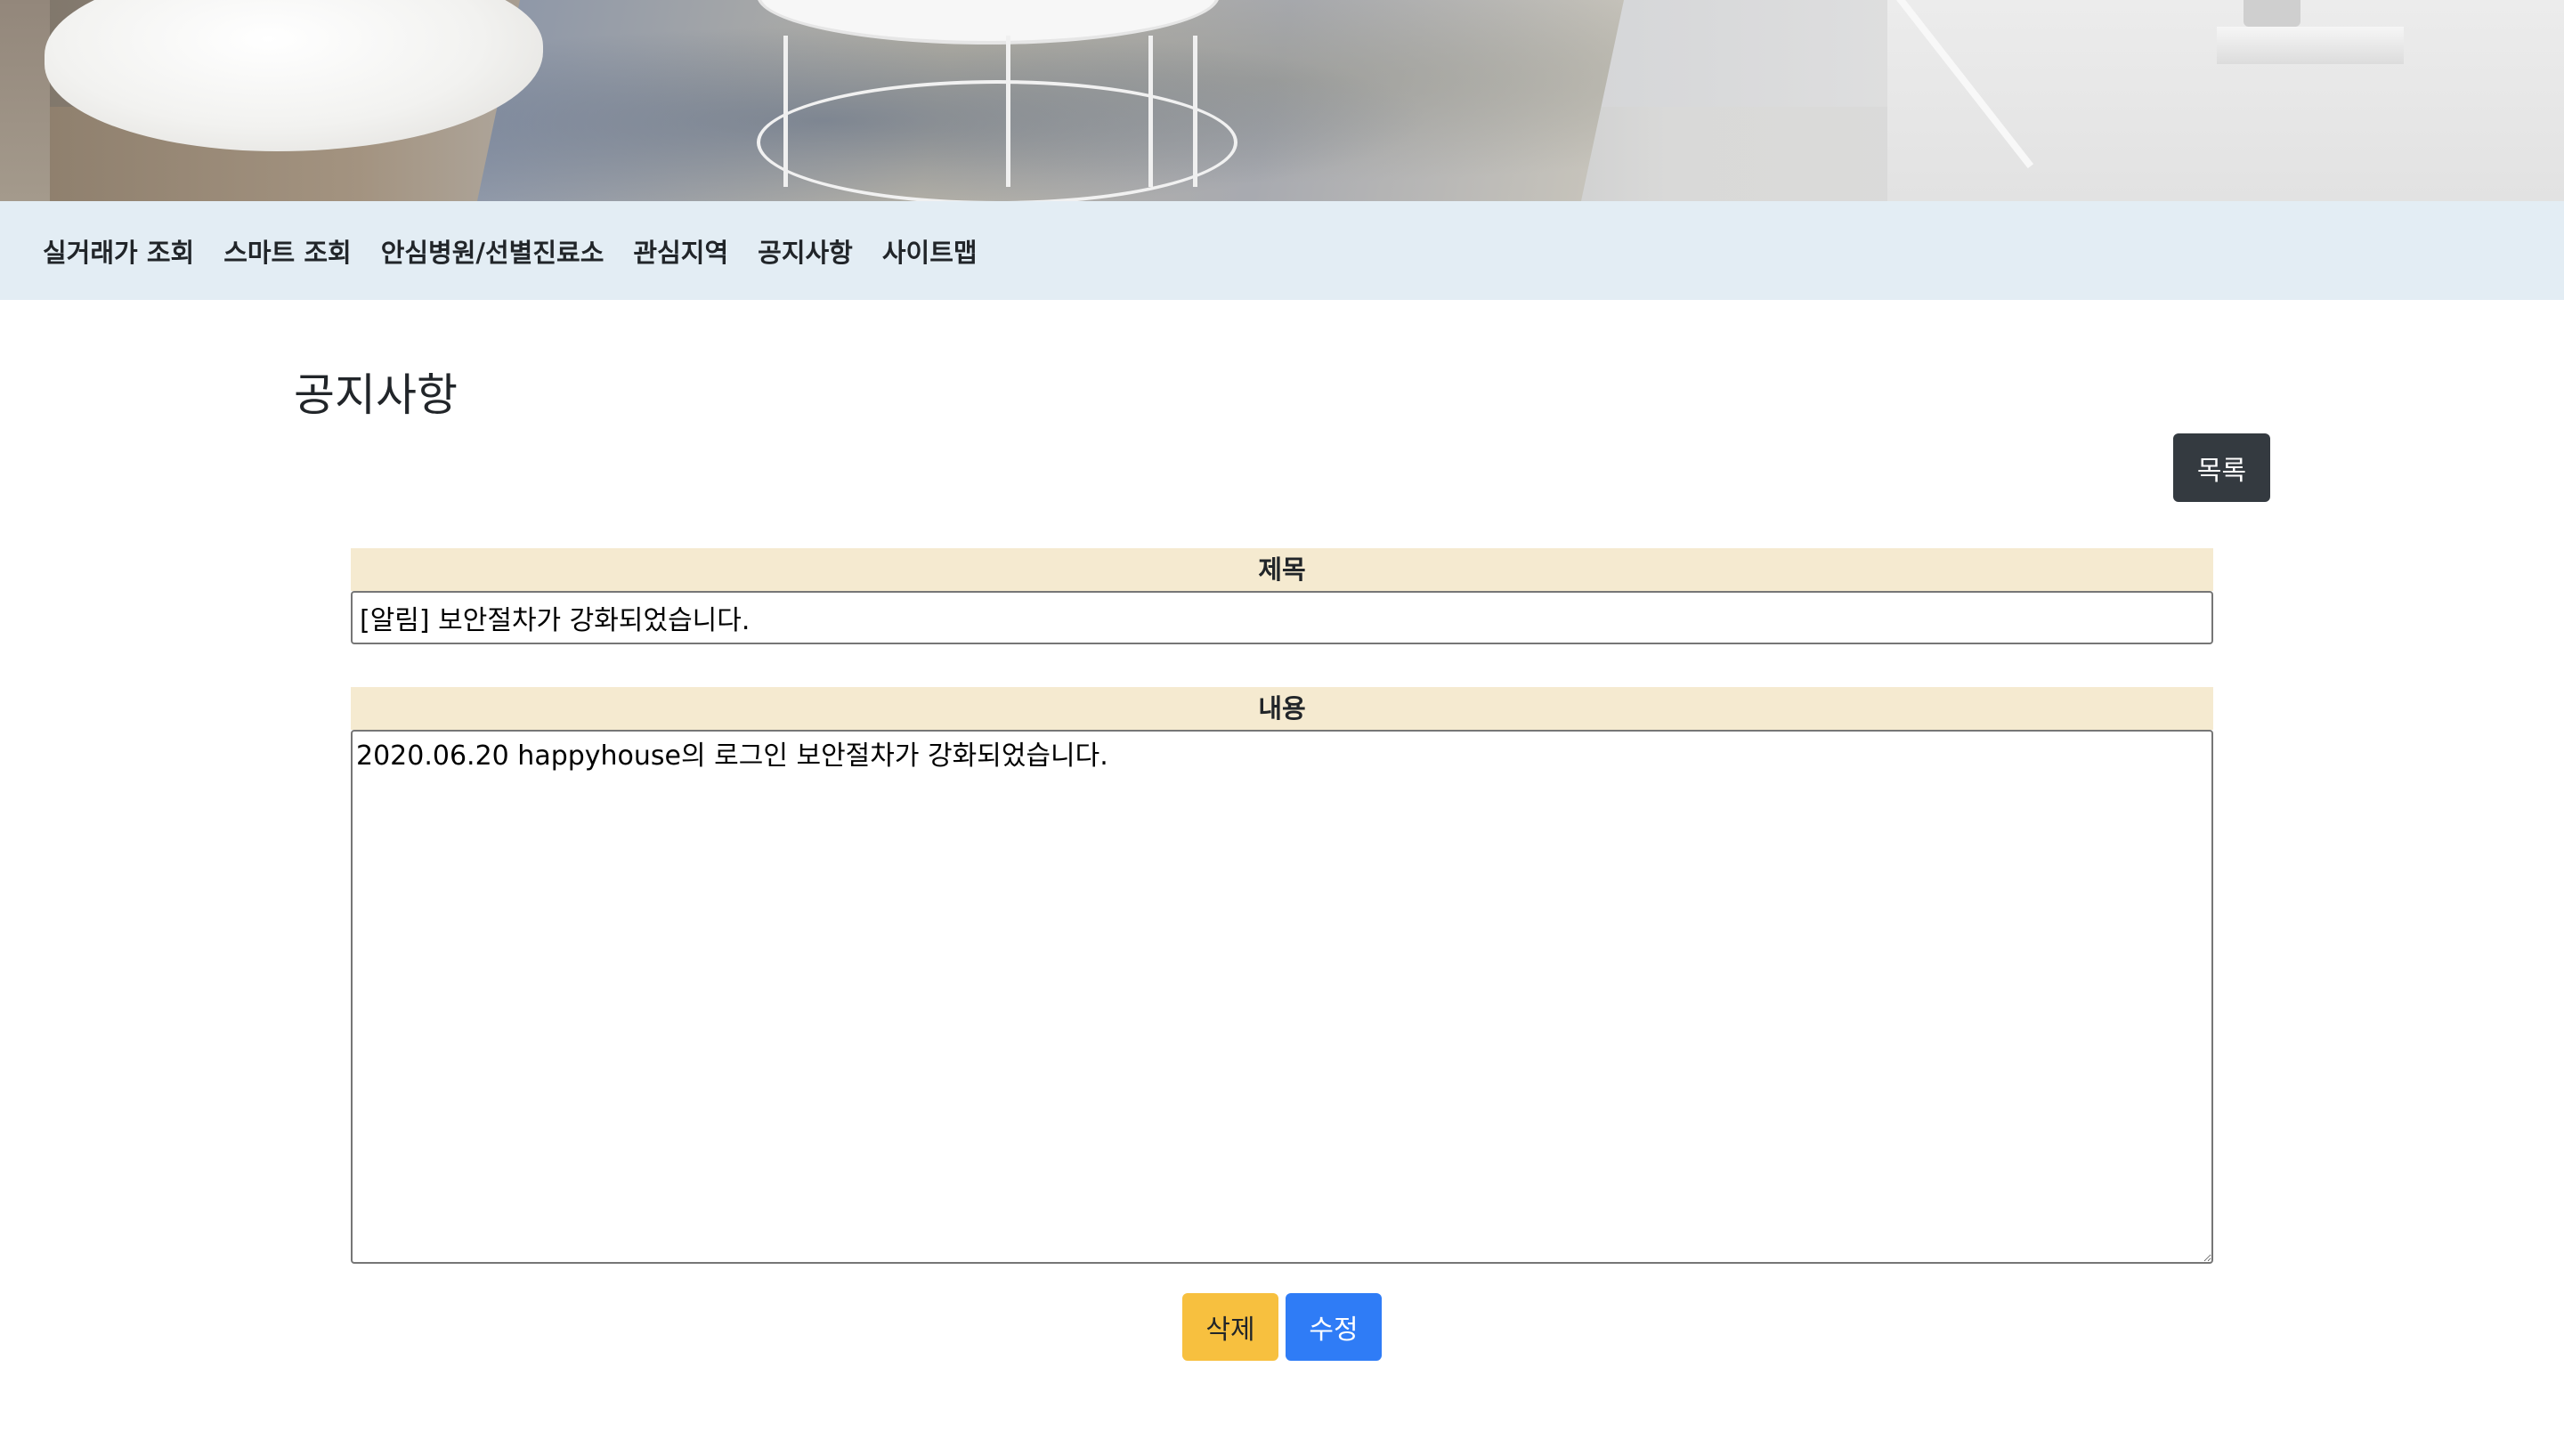 The image size is (2564, 1456). Describe the element at coordinates (805, 251) in the screenshot. I see `nav-item-notice: 공지사항` at that location.